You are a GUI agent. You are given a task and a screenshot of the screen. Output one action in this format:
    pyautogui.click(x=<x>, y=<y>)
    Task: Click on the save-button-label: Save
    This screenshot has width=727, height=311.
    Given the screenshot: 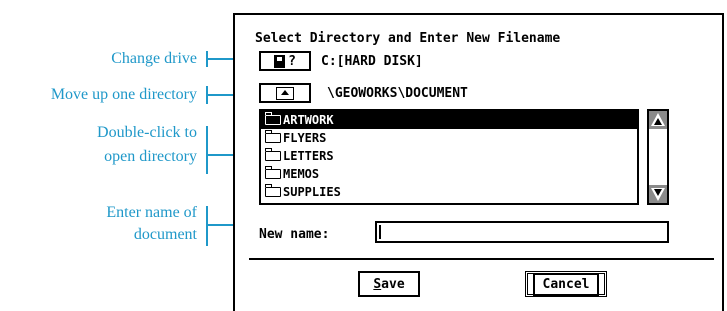 What is the action you would take?
    pyautogui.click(x=389, y=284)
    